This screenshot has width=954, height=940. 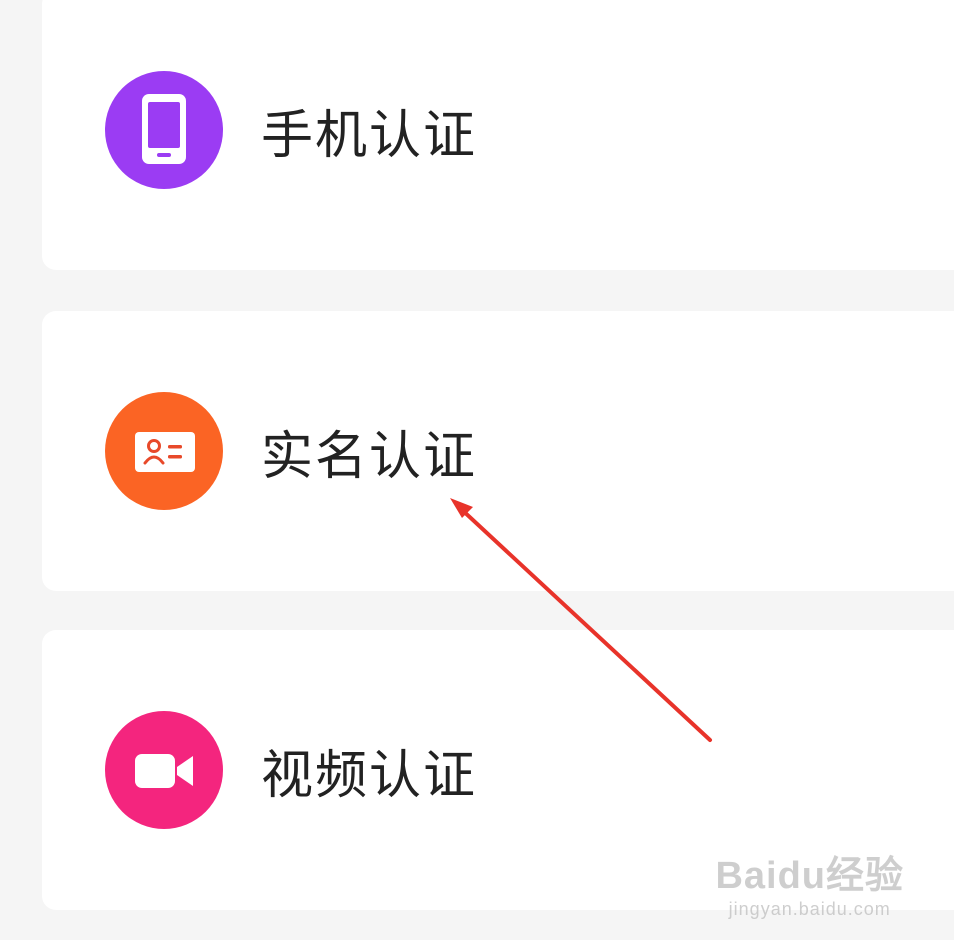 What do you see at coordinates (809, 876) in the screenshot?
I see `watermark-main: Baidu经验` at bounding box center [809, 876].